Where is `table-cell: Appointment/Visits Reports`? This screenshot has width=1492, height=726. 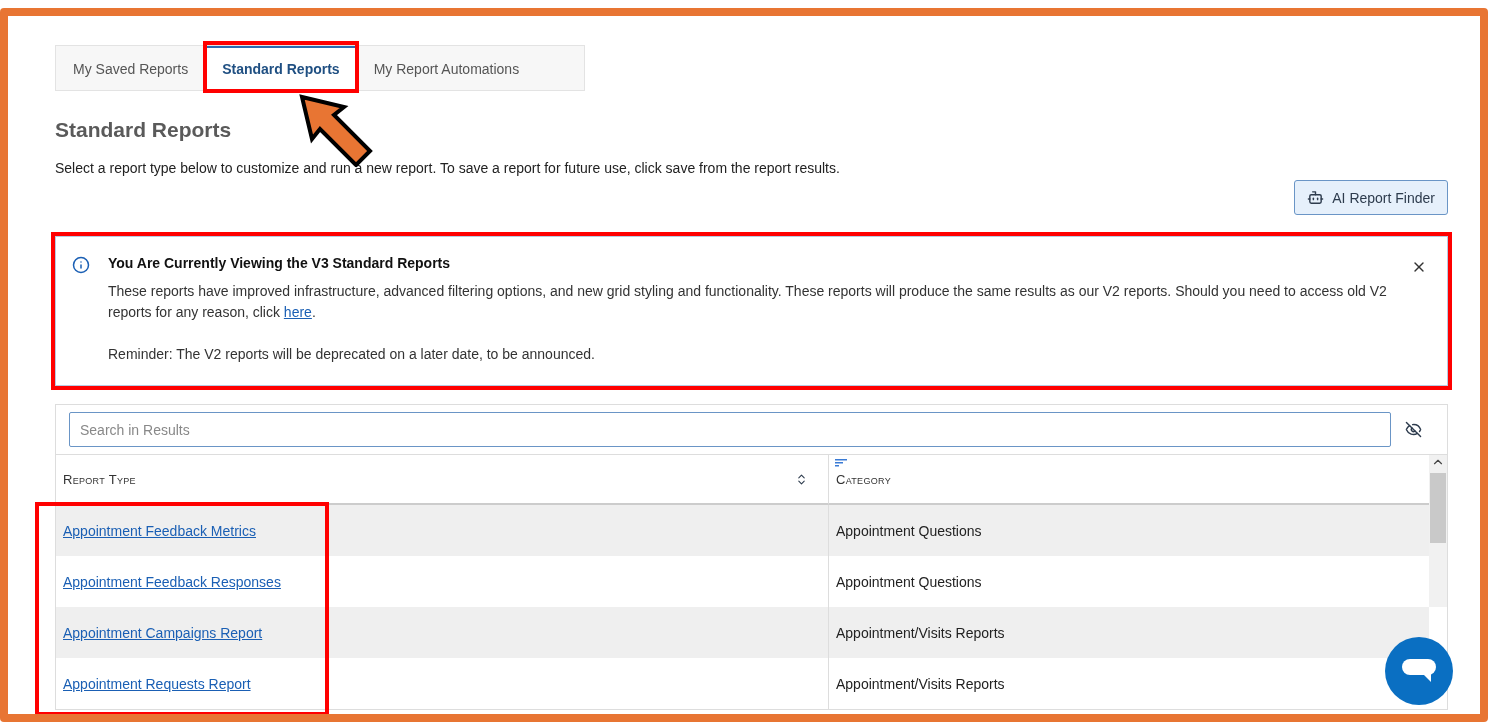
table-cell: Appointment/Visits Reports is located at coordinates (1128, 632).